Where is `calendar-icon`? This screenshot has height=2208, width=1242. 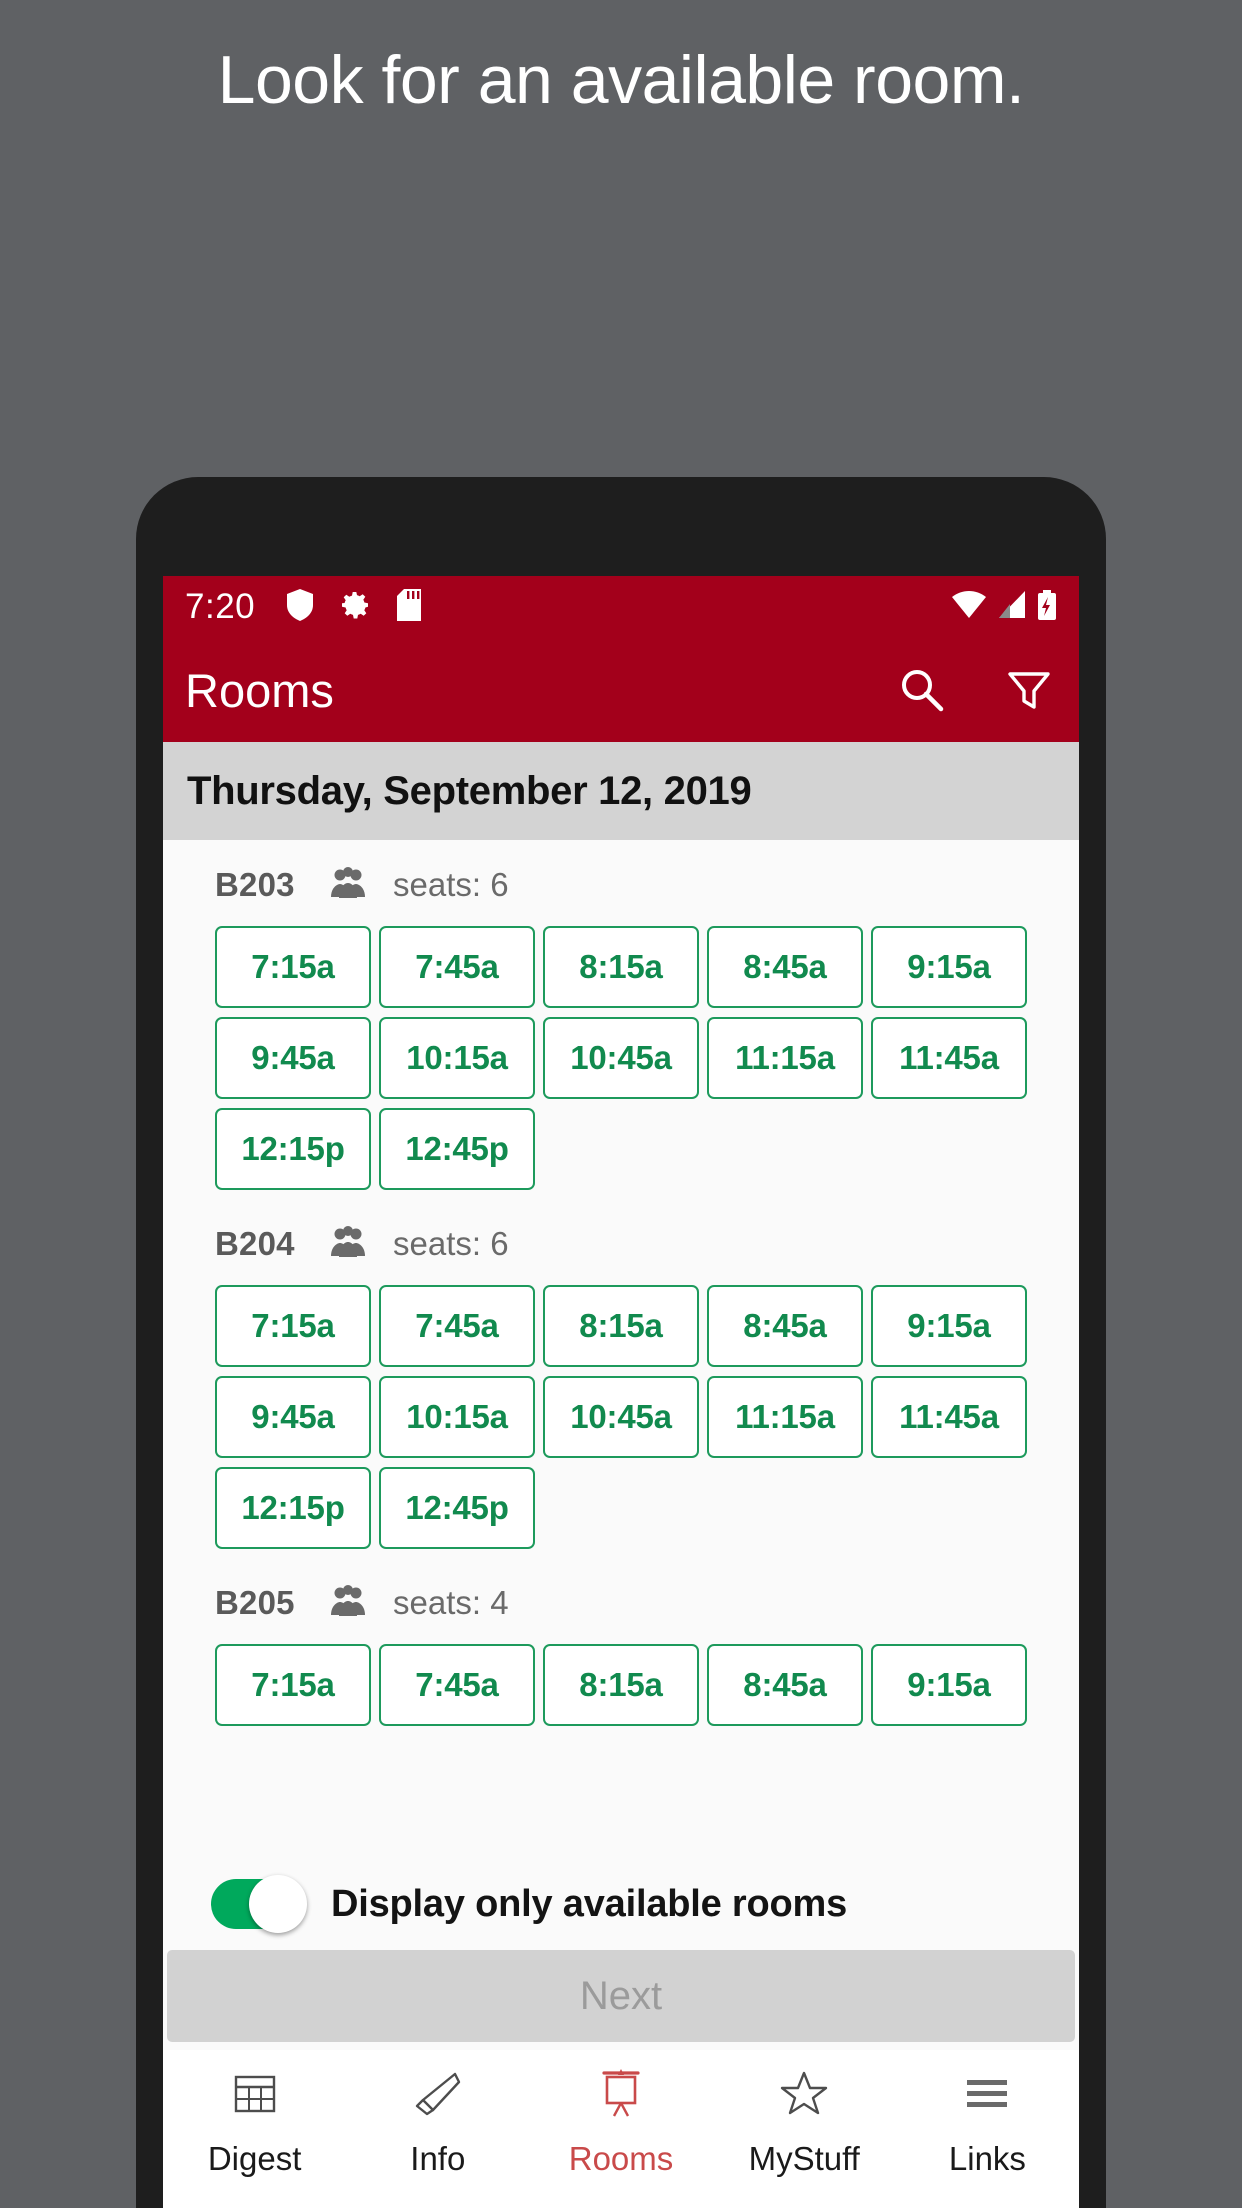 calendar-icon is located at coordinates (255, 2093).